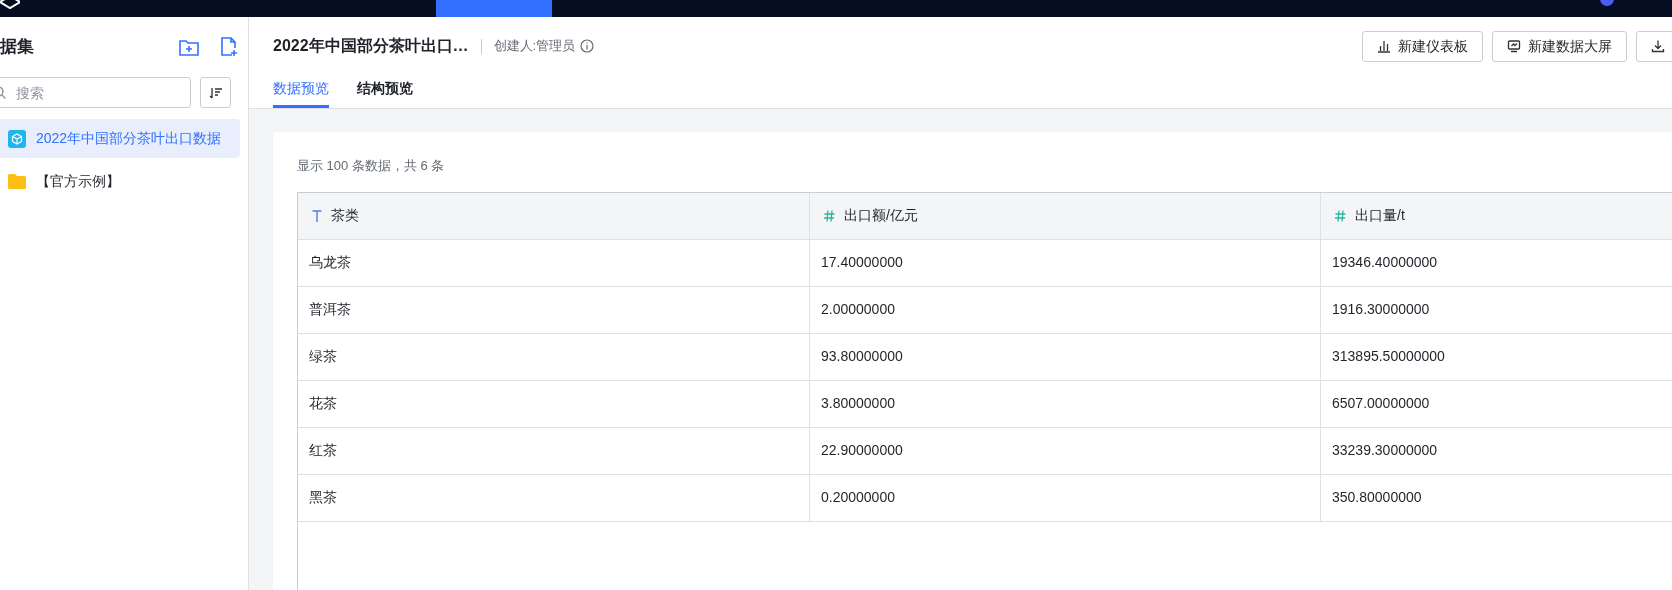  What do you see at coordinates (1064, 356) in the screenshot?
I see `table-cell: 93.80000000` at bounding box center [1064, 356].